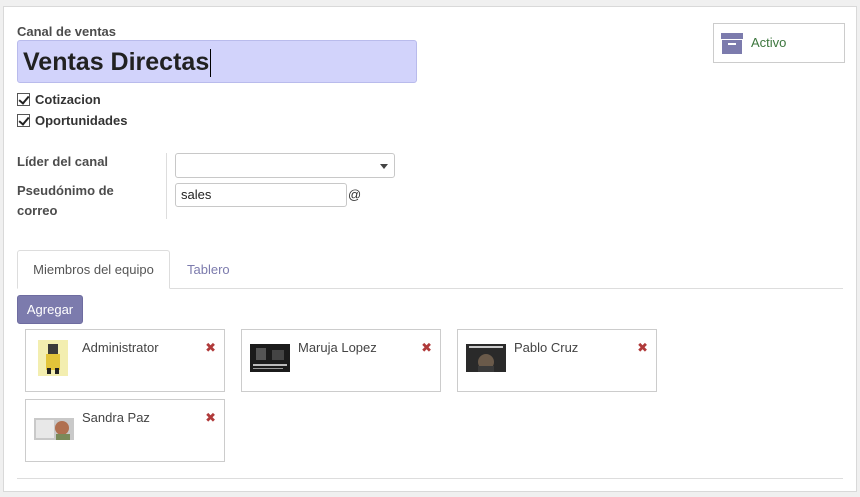  I want to click on active-toggle-button: Activo, so click(779, 43).